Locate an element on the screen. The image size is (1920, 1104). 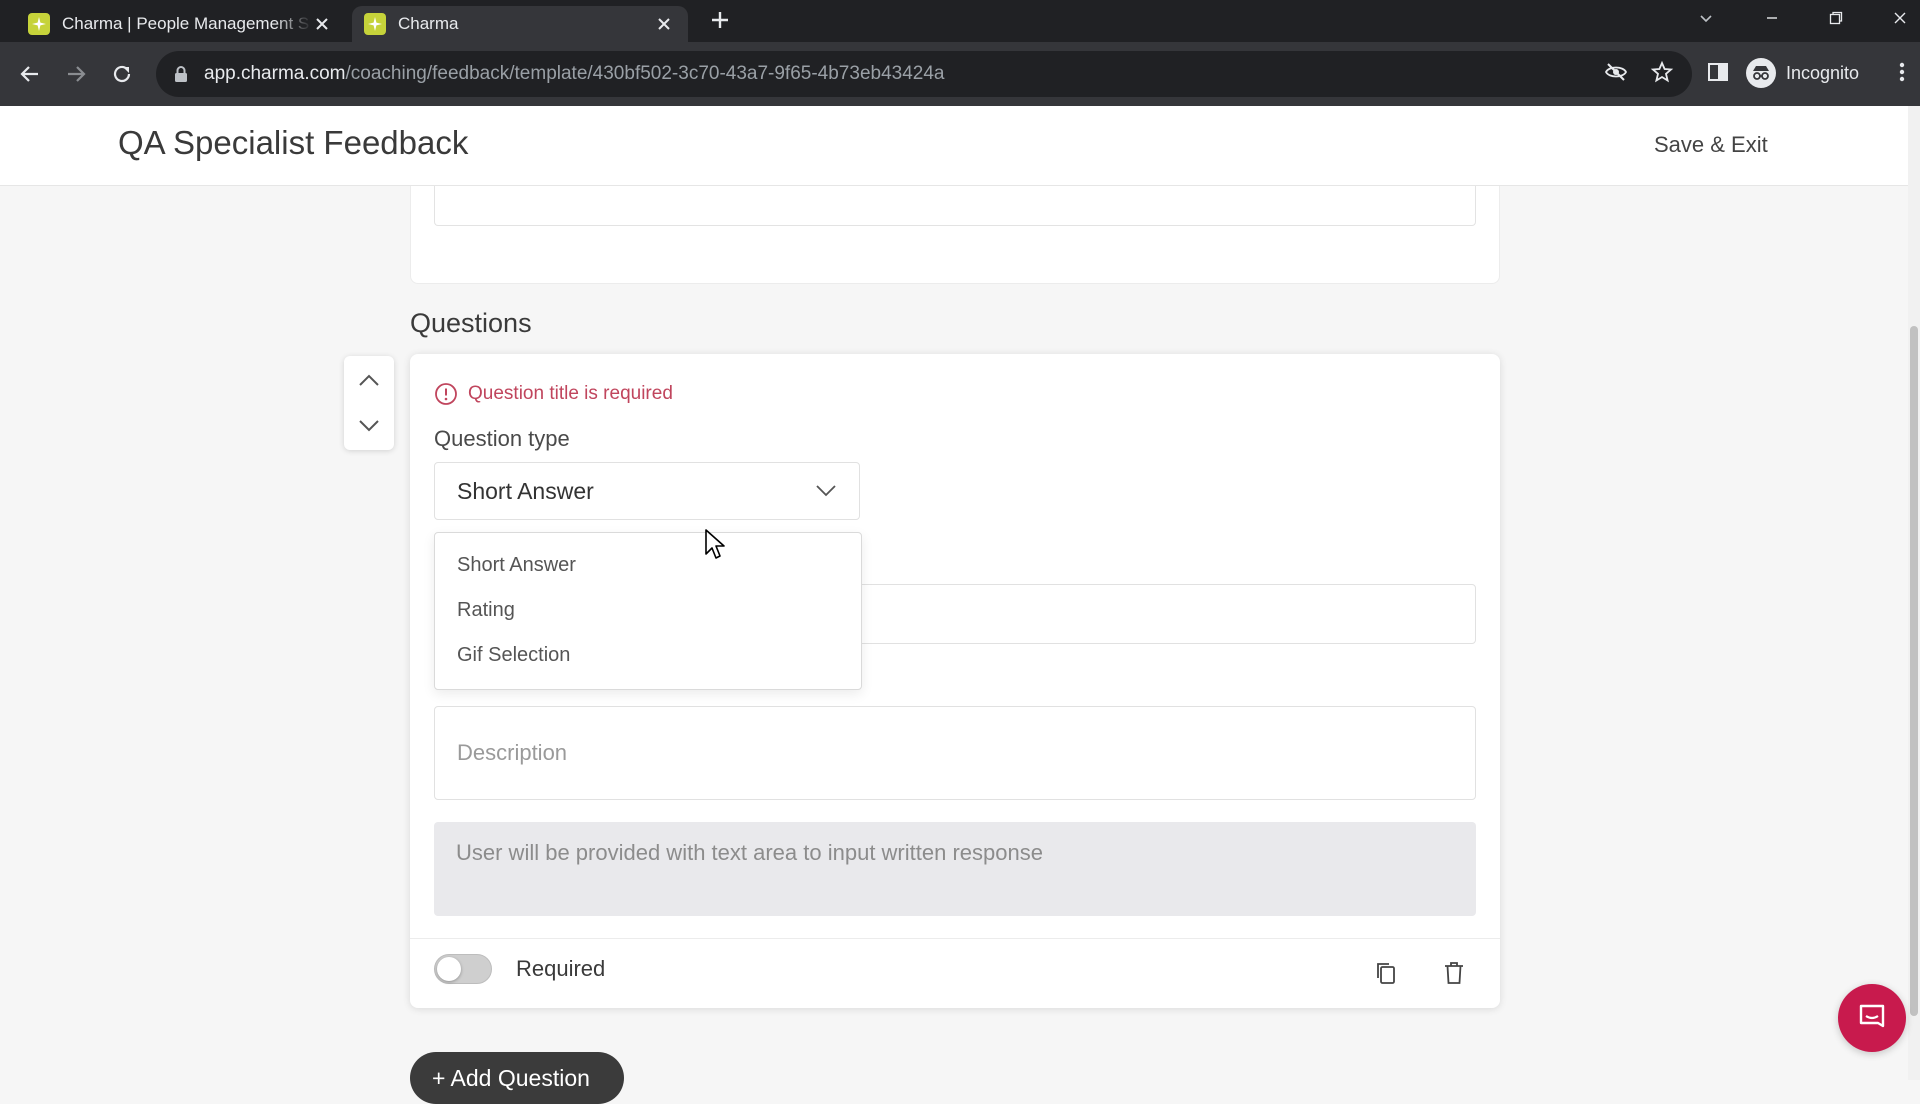
required-label: Required is located at coordinates (561, 968).